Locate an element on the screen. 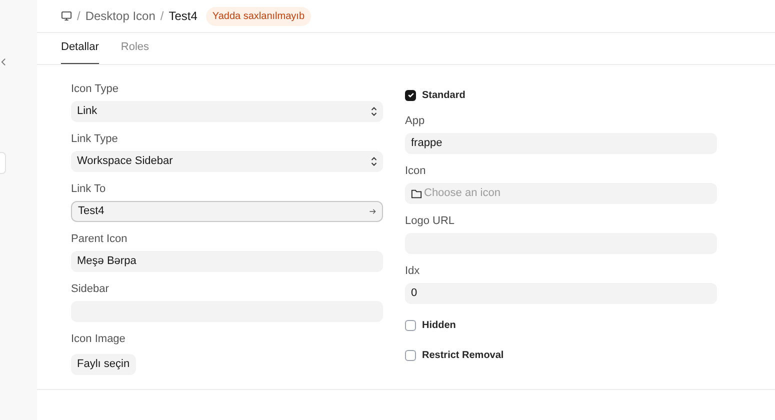 The height and width of the screenshot is (420, 775). tab: Roles is located at coordinates (135, 51).